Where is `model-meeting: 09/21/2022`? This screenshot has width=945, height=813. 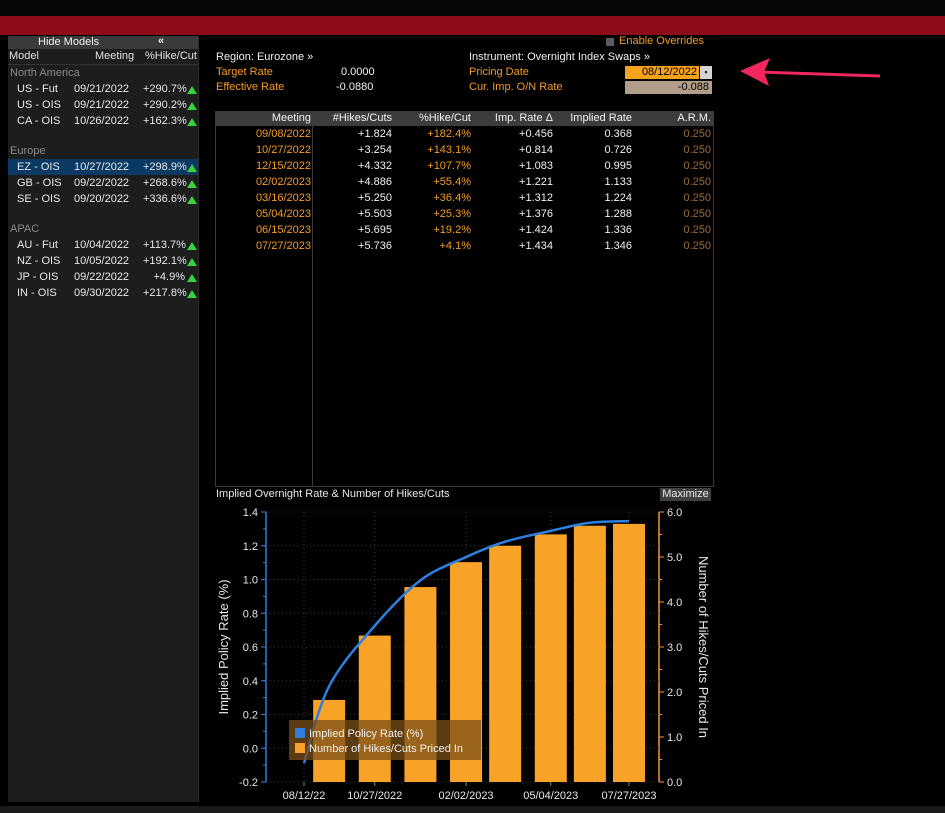
model-meeting: 09/21/2022 is located at coordinates (102, 89).